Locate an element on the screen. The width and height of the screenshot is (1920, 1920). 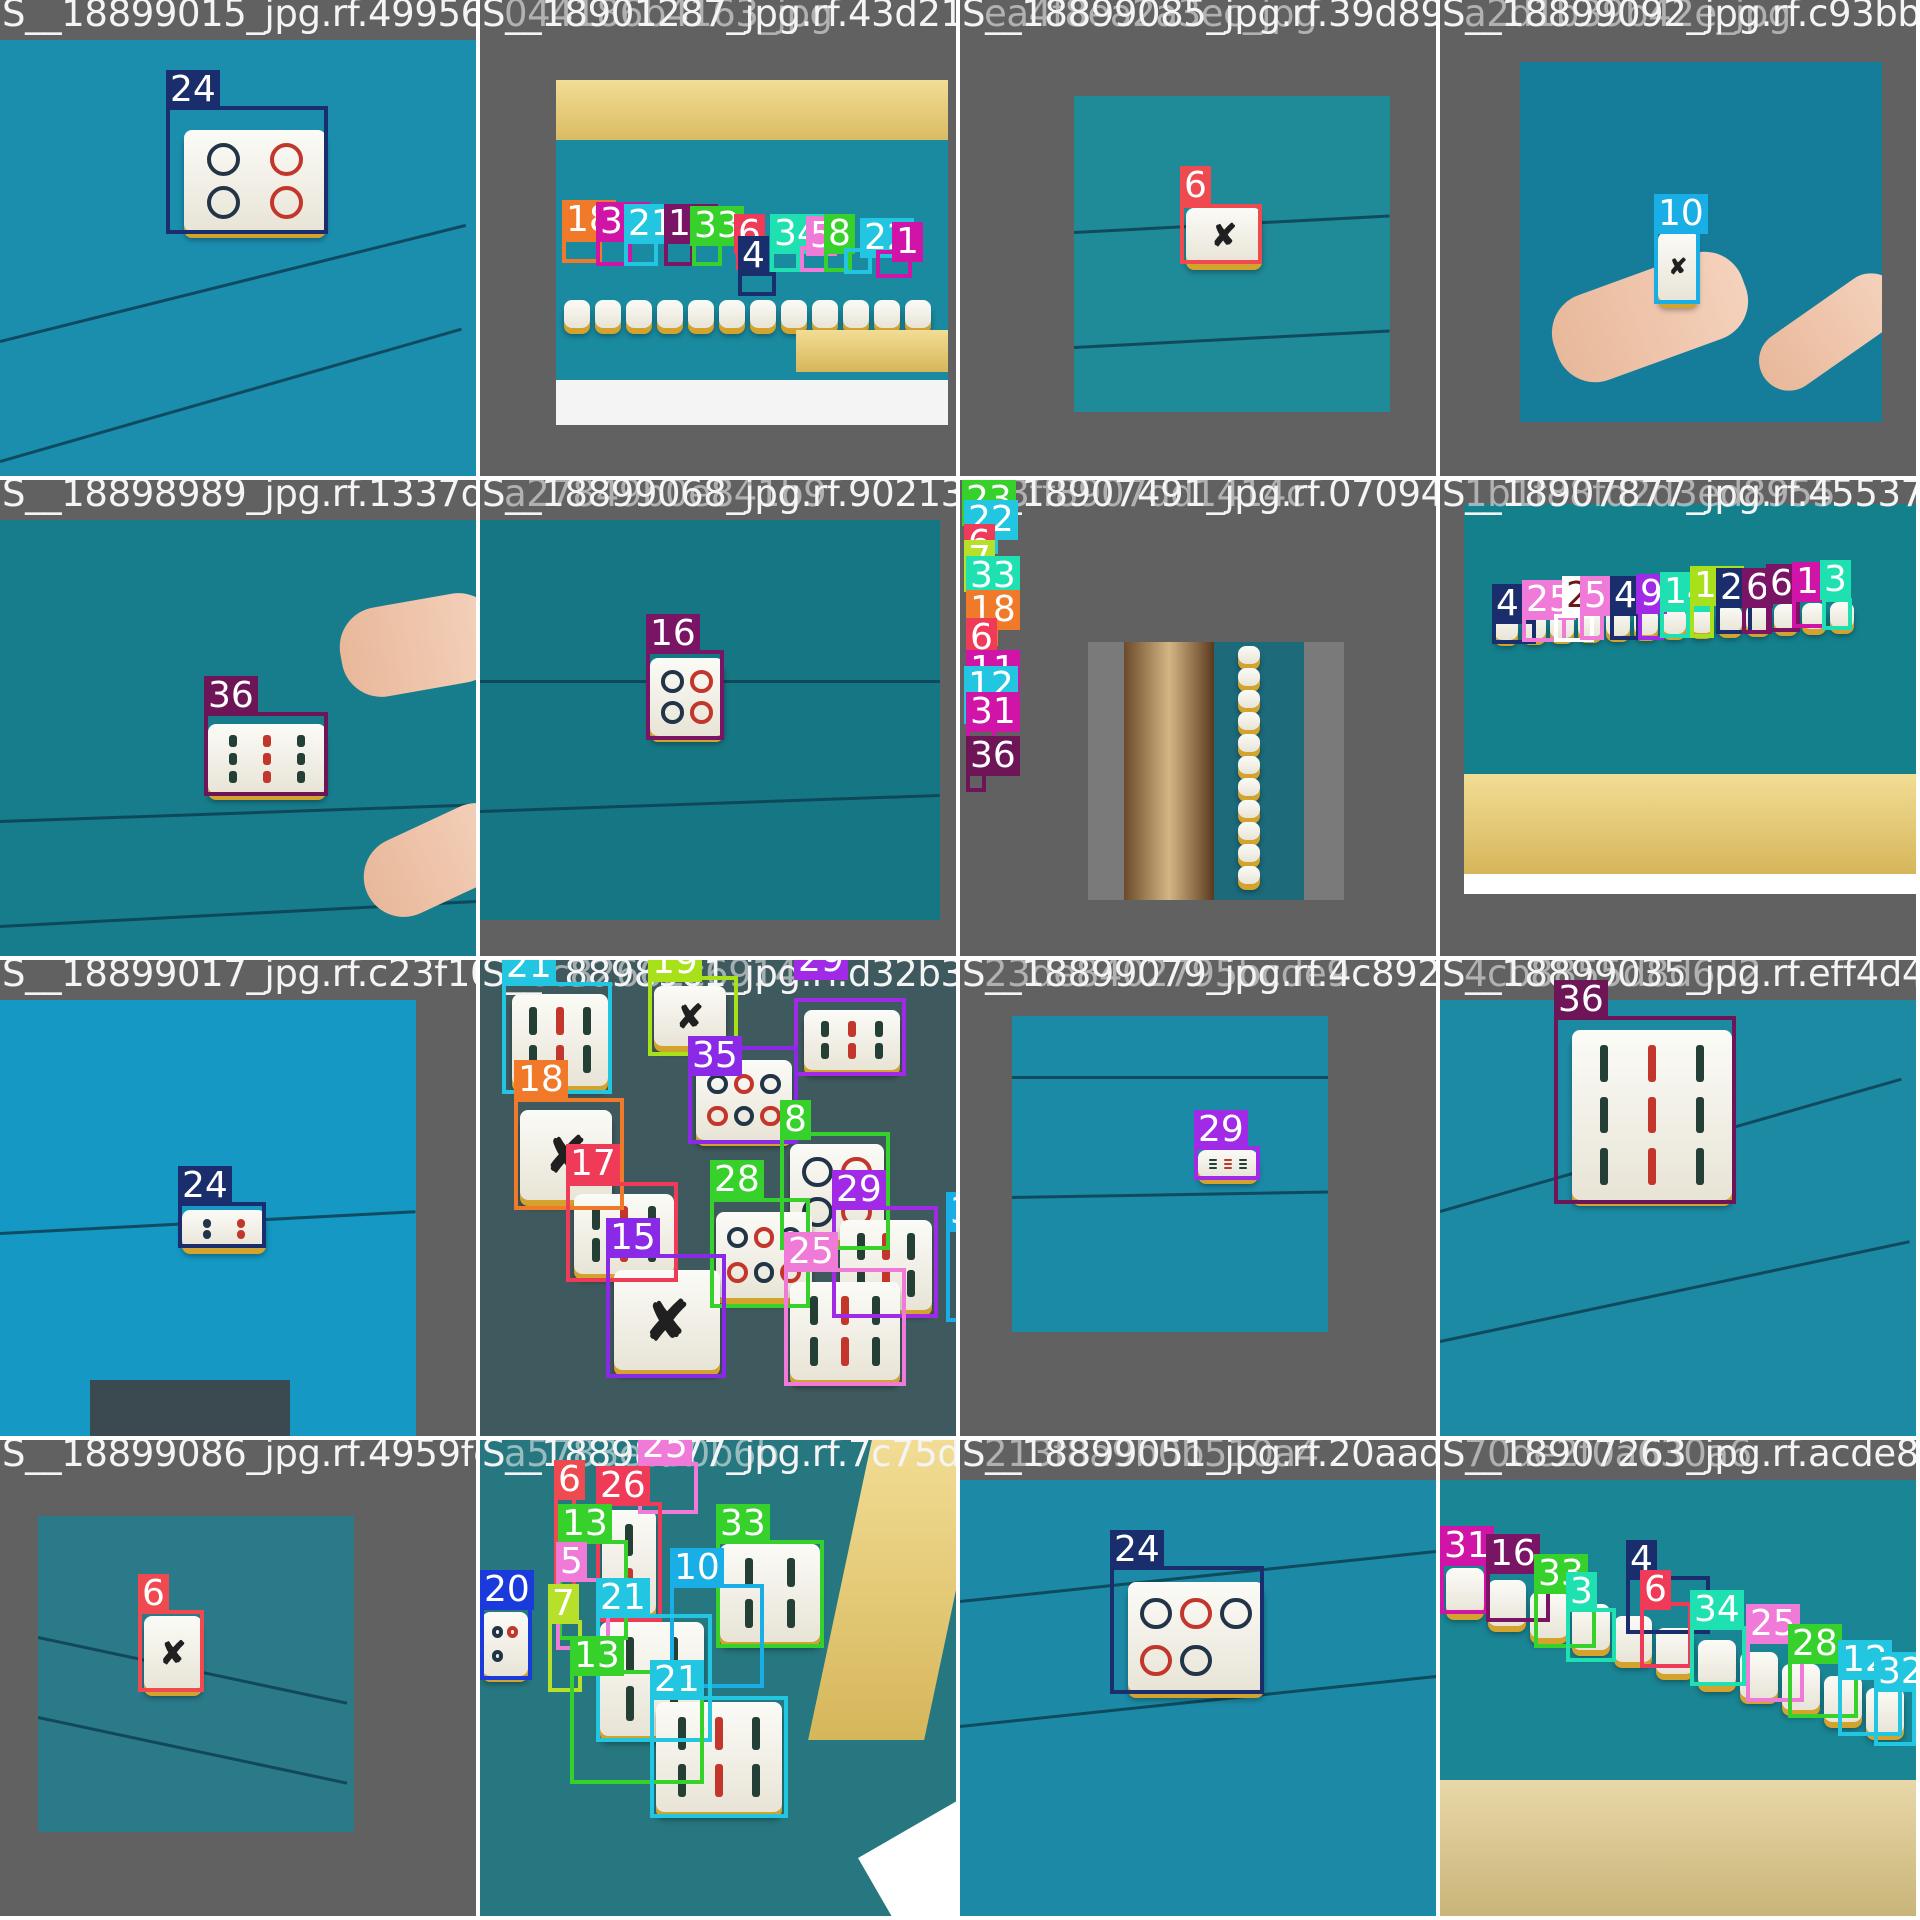
detection-class-label: 18 is located at coordinates (541, 1080).